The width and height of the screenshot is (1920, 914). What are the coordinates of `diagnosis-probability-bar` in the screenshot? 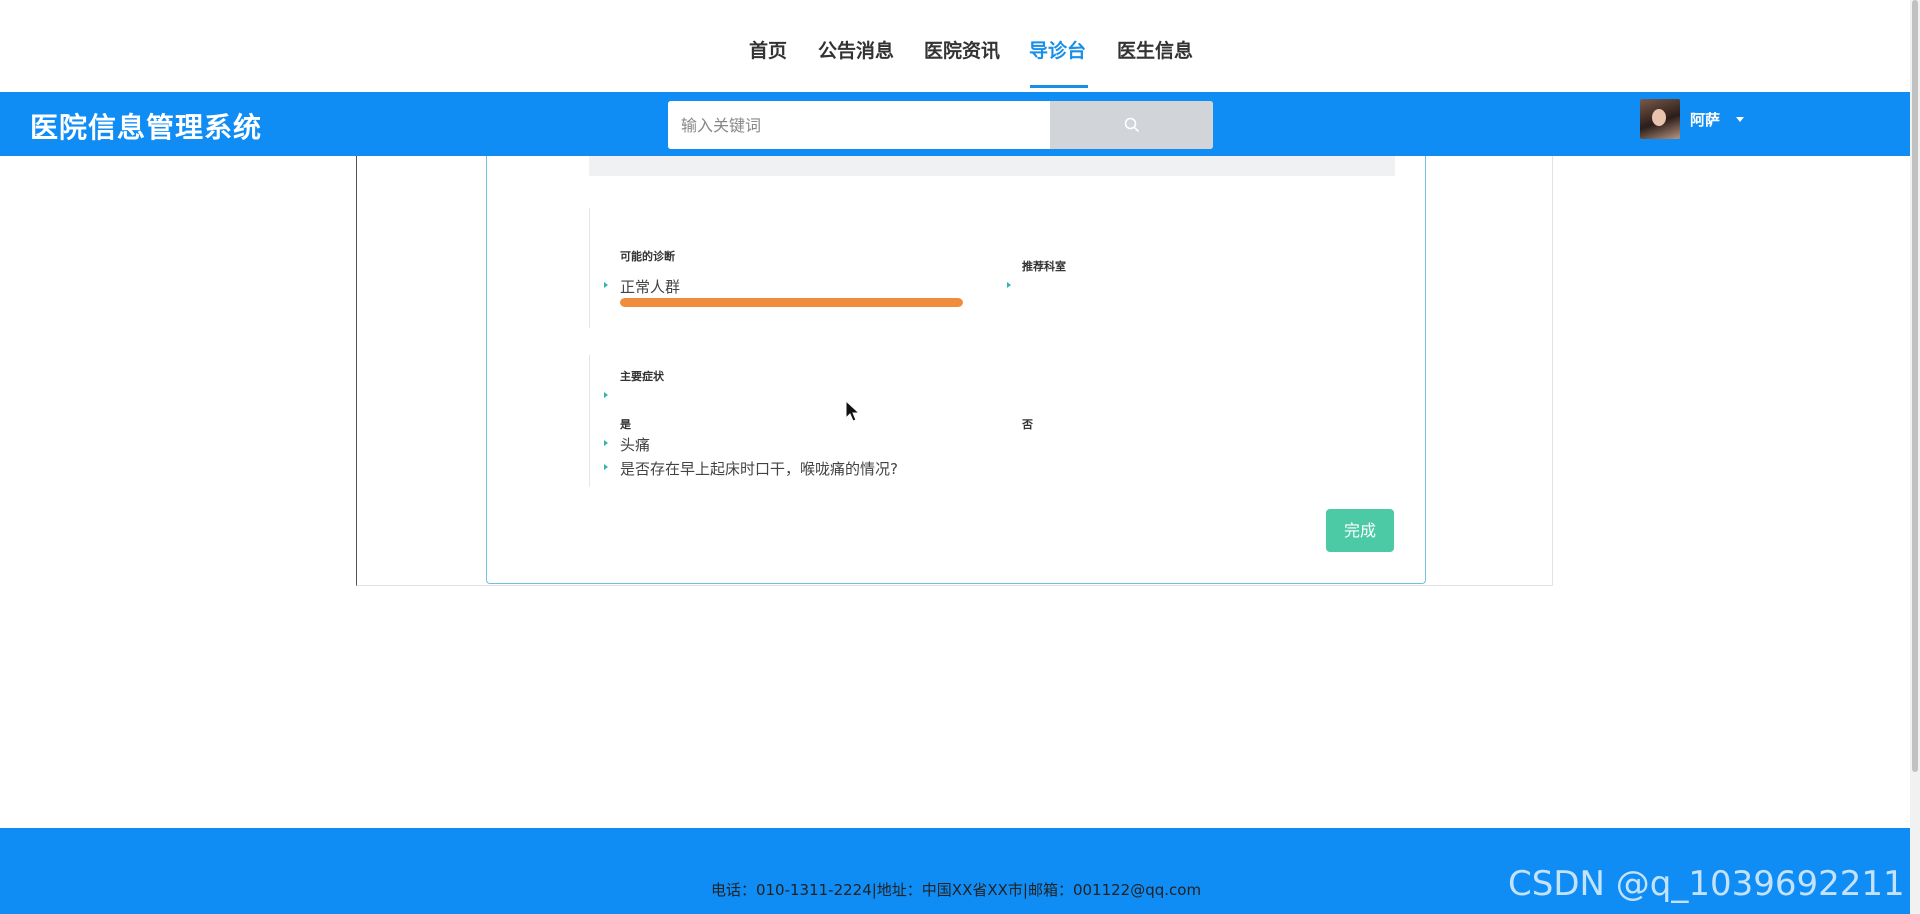 It's located at (791, 302).